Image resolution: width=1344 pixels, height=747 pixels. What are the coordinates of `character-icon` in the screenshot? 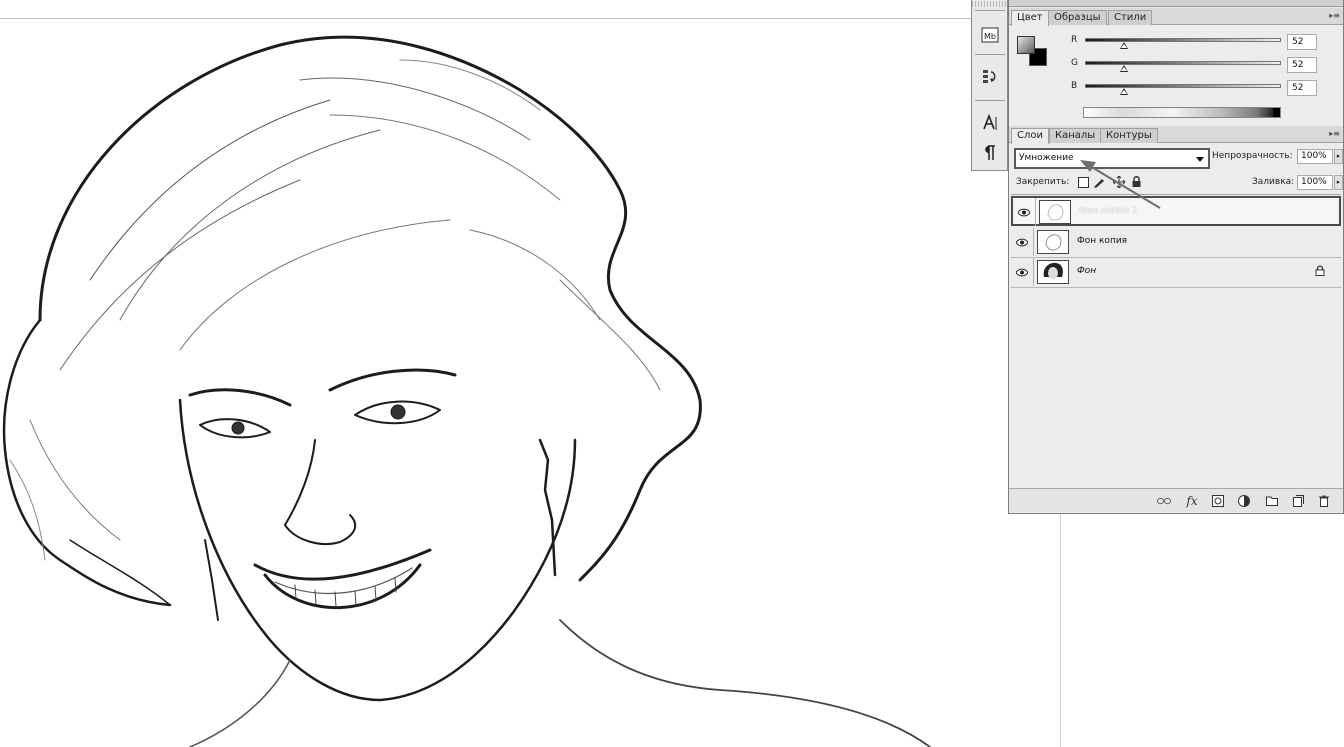 It's located at (990, 123).